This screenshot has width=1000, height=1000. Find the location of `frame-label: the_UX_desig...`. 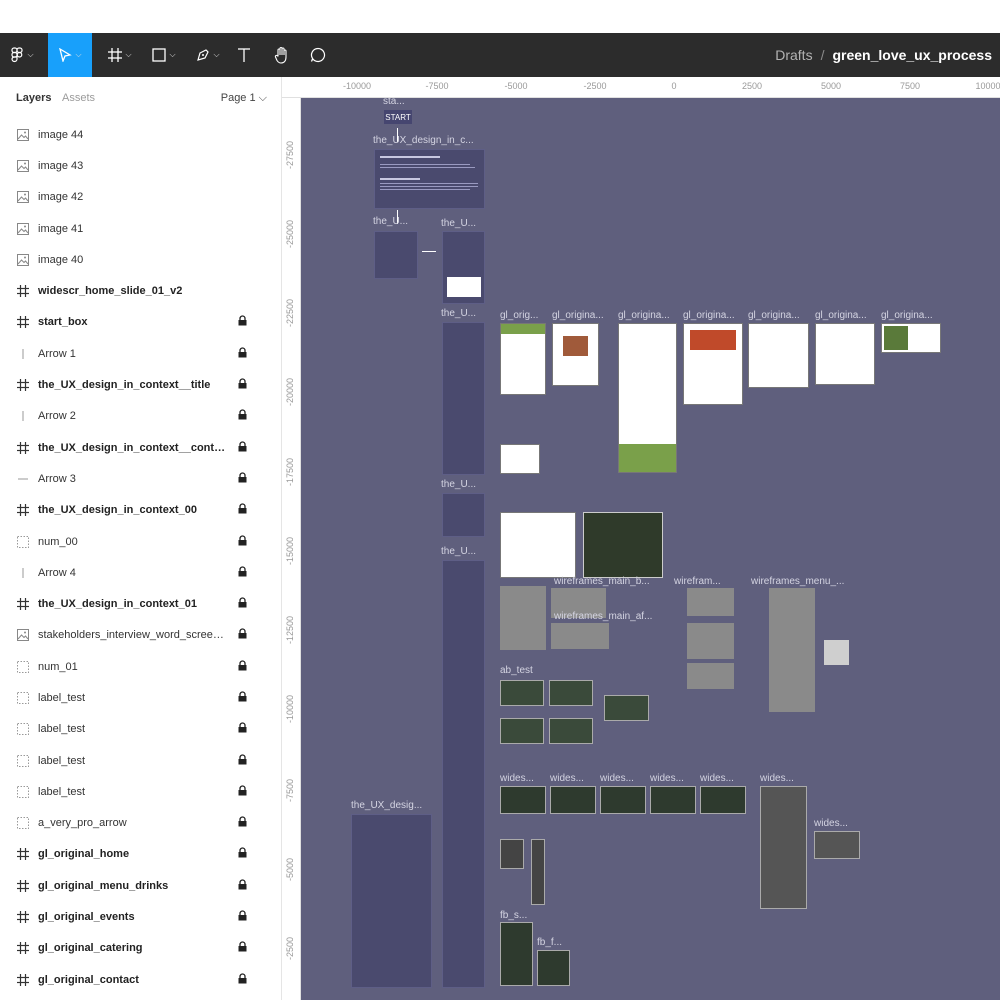

frame-label: the_UX_desig... is located at coordinates (386, 805).